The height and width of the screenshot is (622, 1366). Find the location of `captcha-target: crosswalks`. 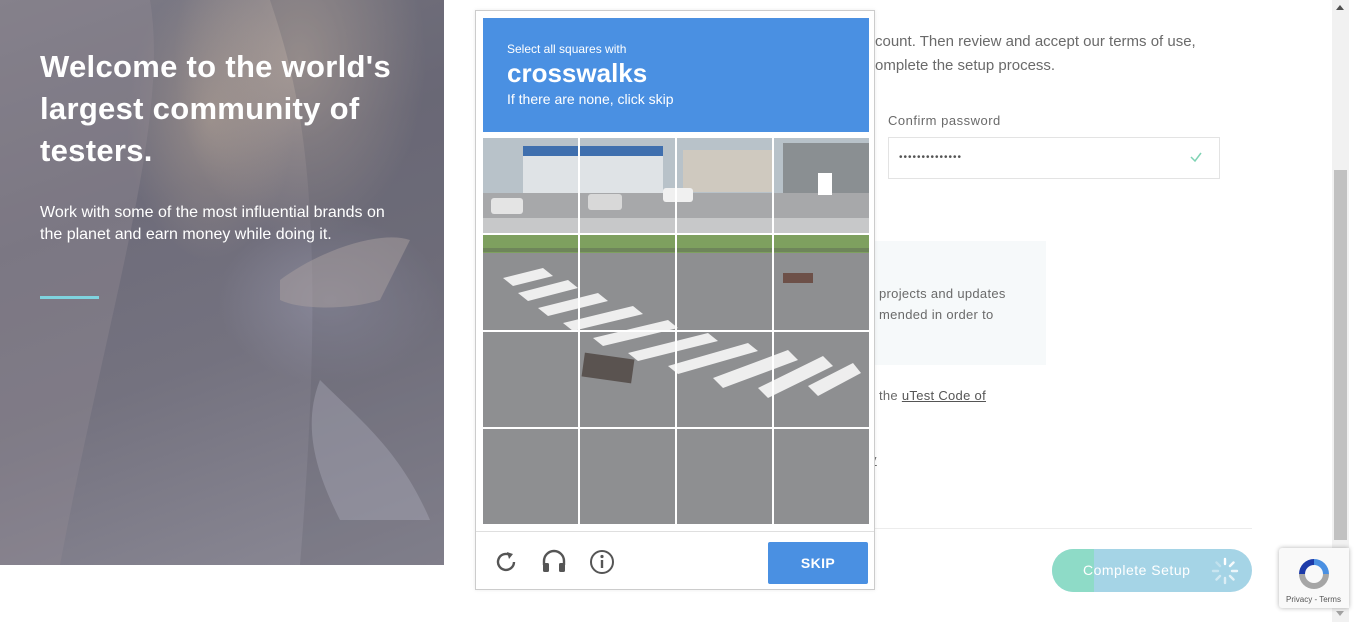

captcha-target: crosswalks is located at coordinates (577, 73).